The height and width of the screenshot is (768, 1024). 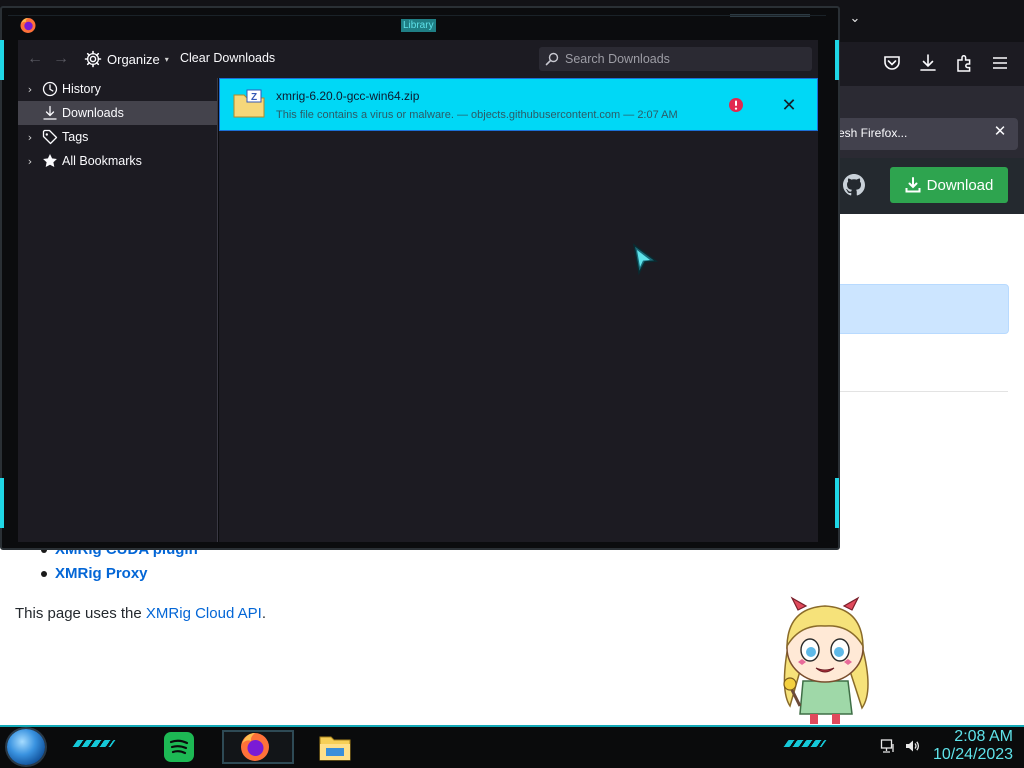 I want to click on clear-downloads-button: Clear Downloads, so click(x=227, y=58).